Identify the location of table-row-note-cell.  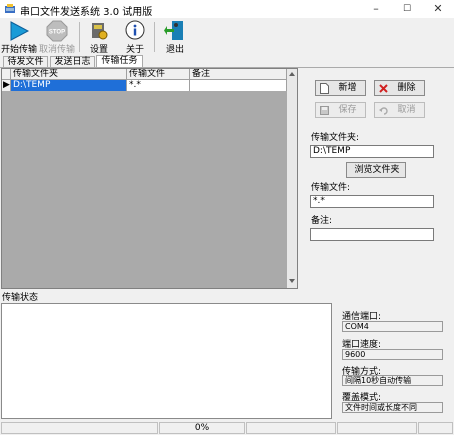
(238, 85).